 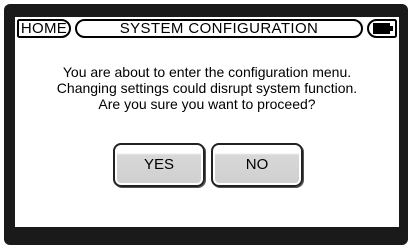 I want to click on battery-icon, so click(x=382, y=28).